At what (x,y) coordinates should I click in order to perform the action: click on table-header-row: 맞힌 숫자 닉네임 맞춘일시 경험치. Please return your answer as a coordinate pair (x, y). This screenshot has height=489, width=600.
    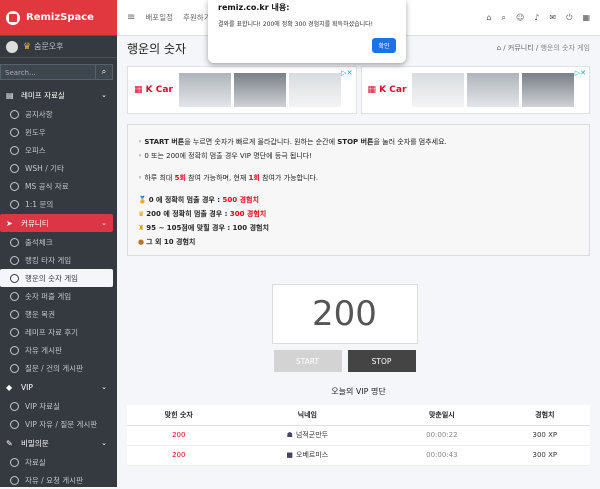
    Looking at the image, I should click on (358, 415).